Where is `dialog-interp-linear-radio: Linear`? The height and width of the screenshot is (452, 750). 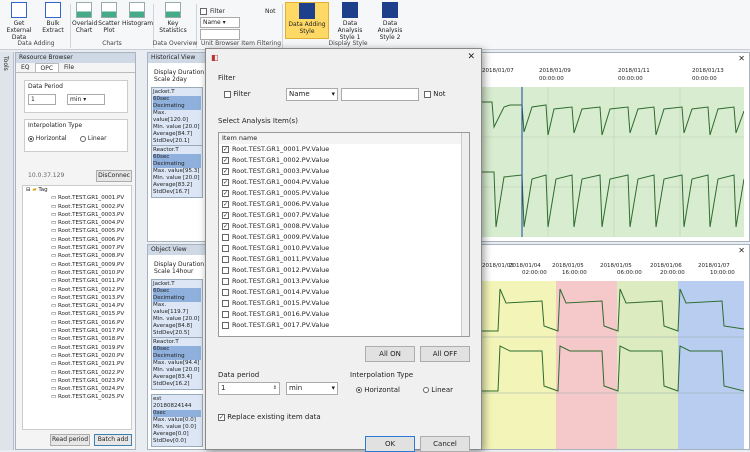 dialog-interp-linear-radio: Linear is located at coordinates (438, 390).